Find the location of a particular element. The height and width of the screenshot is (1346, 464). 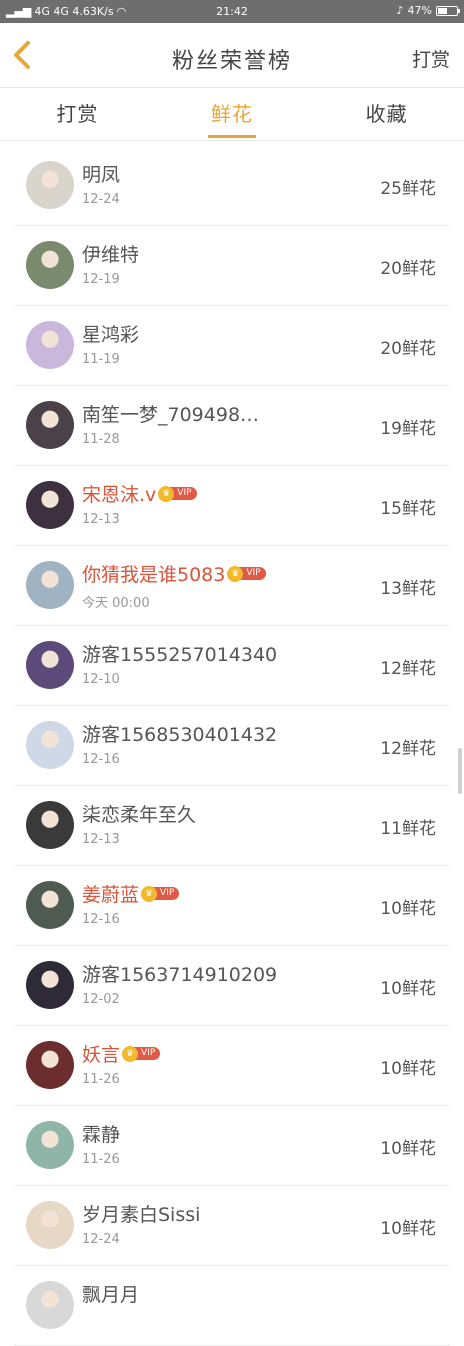

tab-flowers: 鲜花 is located at coordinates (232, 114).